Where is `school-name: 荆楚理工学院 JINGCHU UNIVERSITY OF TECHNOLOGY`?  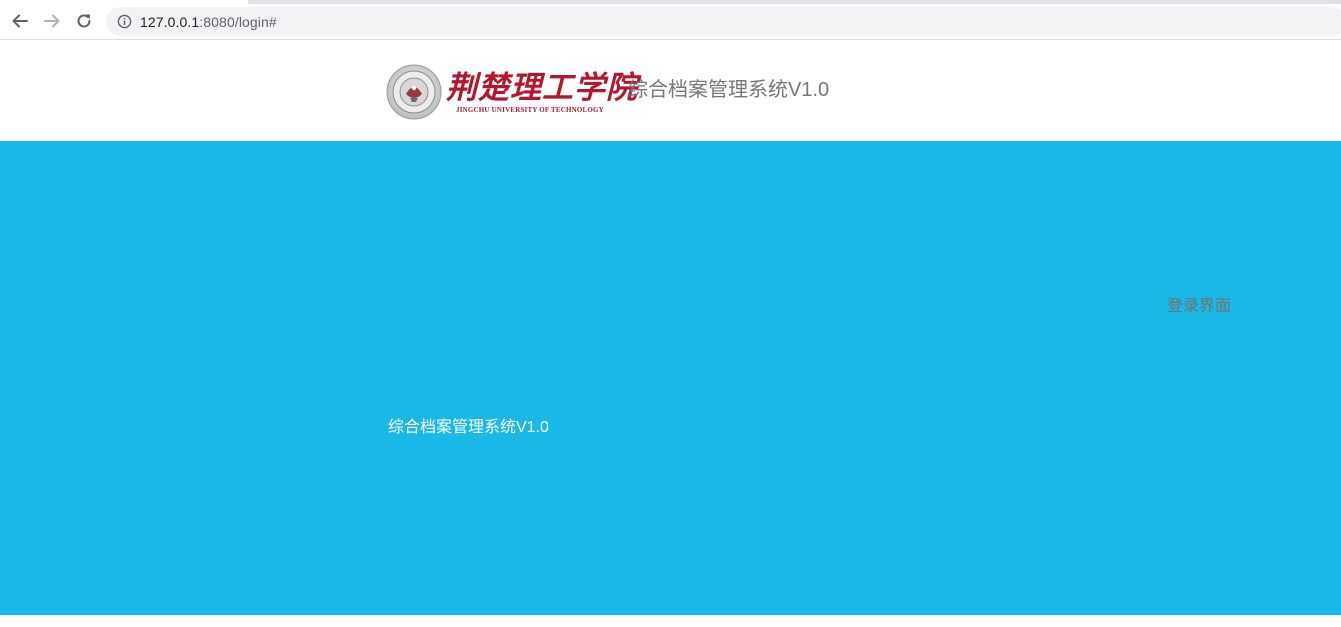
school-name: 荆楚理工学院 JINGCHU UNIVERSITY OF TECHNOLOGY is located at coordinates (541, 92).